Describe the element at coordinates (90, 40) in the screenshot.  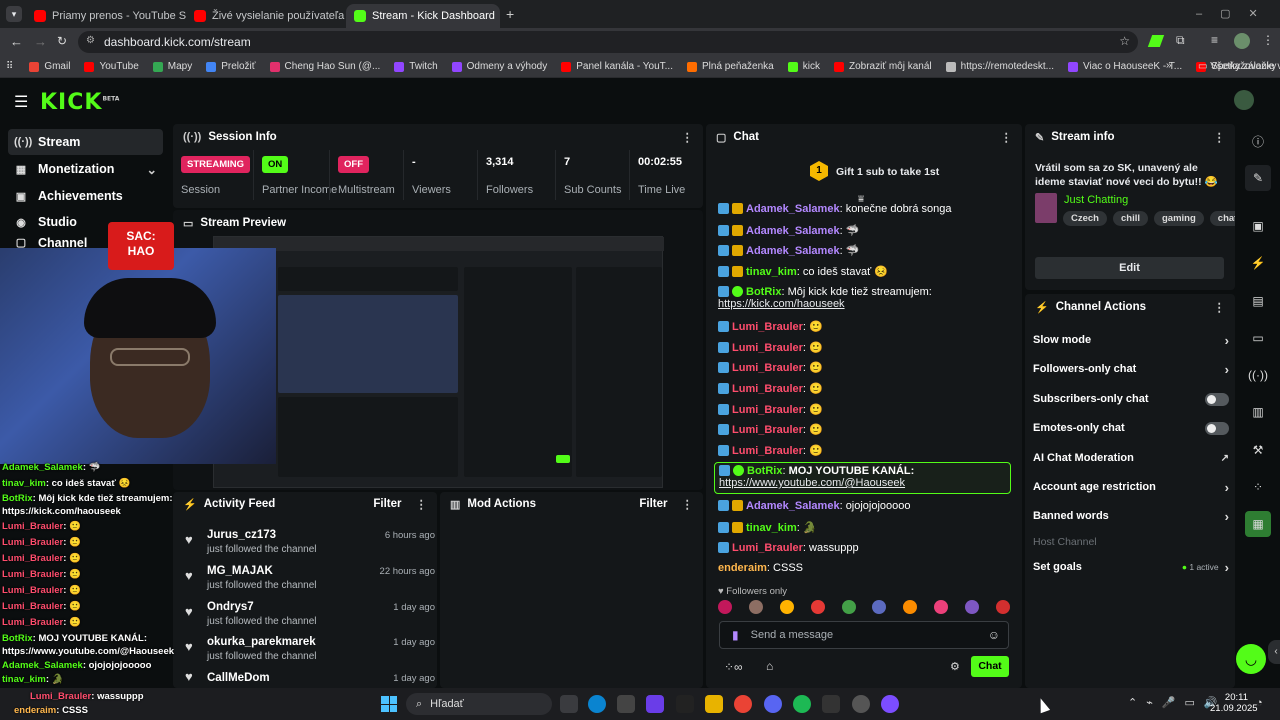
I see `site-info-icon: ⚙` at that location.